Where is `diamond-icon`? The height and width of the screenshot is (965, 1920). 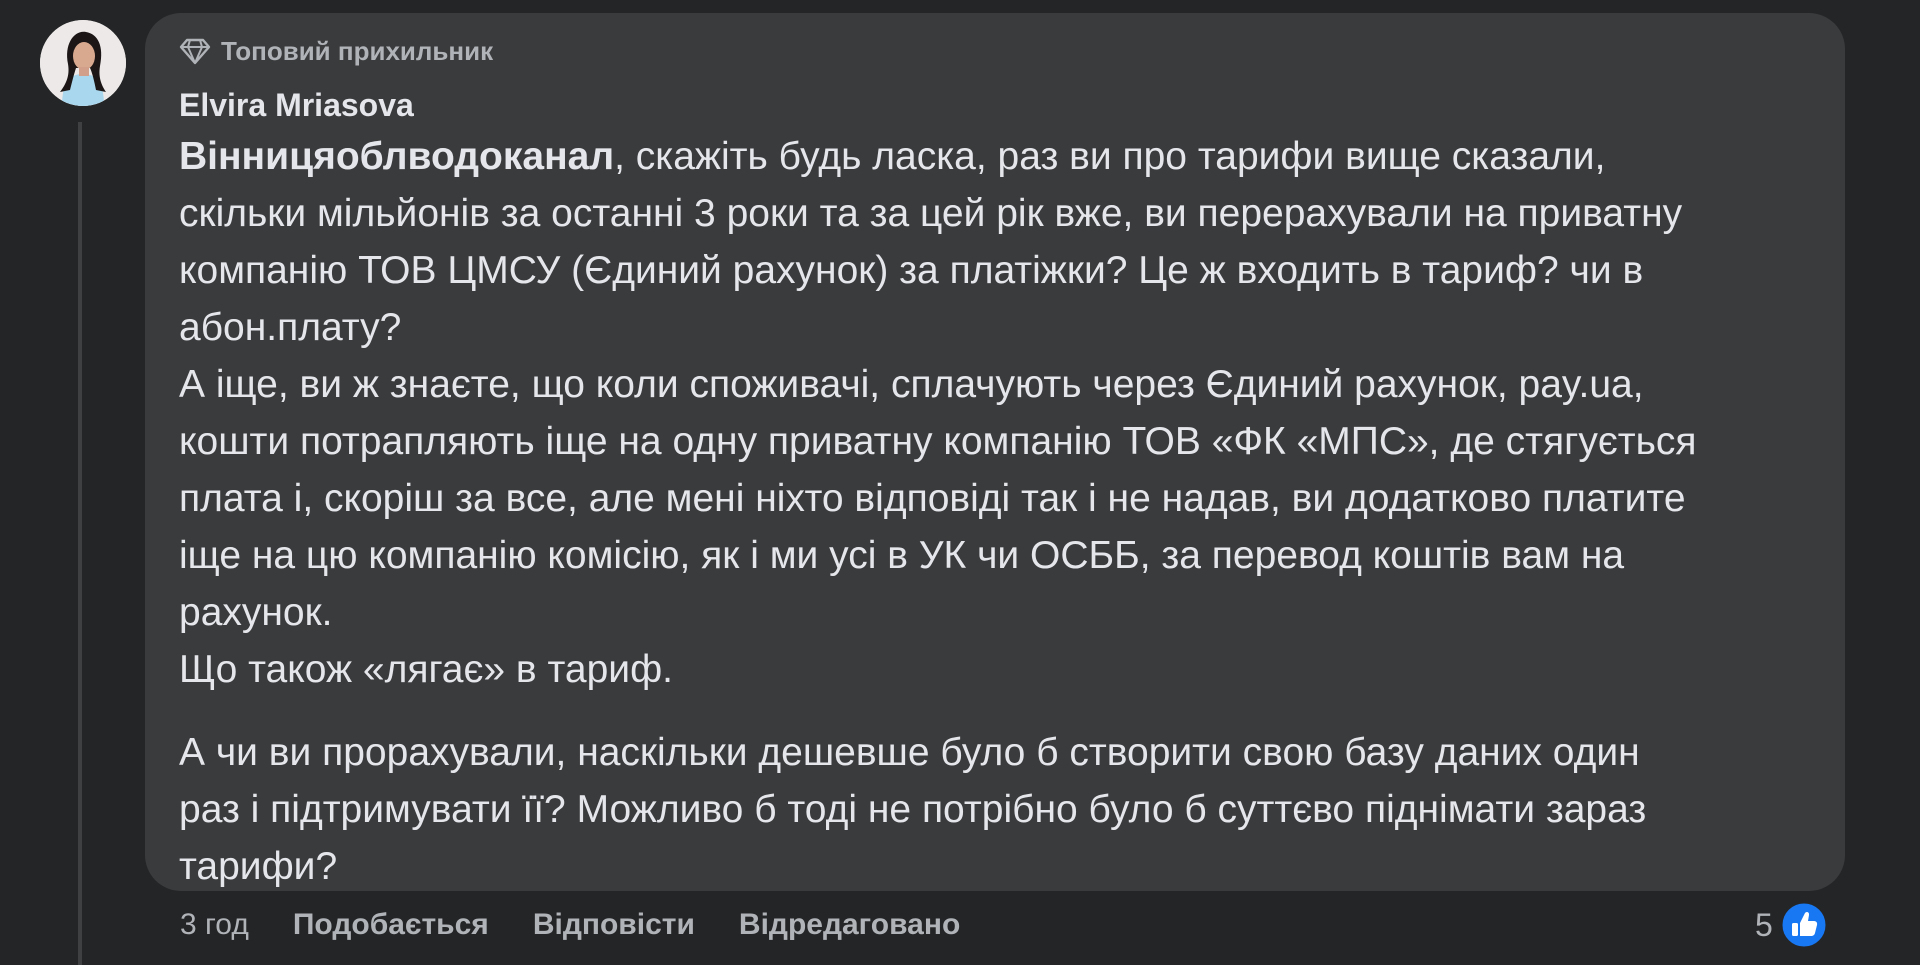 diamond-icon is located at coordinates (195, 51).